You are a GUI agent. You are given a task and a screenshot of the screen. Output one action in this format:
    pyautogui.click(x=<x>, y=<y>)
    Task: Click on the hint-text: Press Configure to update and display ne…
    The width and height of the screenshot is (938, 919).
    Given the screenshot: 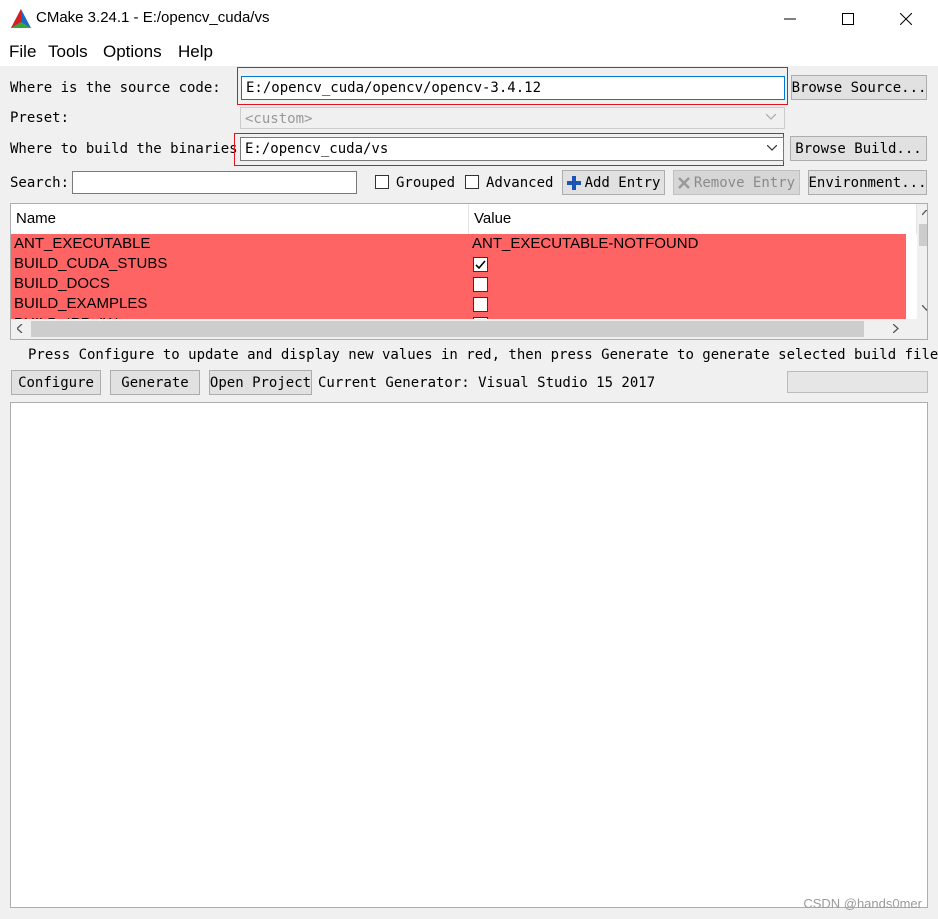 What is the action you would take?
    pyautogui.click(x=483, y=355)
    